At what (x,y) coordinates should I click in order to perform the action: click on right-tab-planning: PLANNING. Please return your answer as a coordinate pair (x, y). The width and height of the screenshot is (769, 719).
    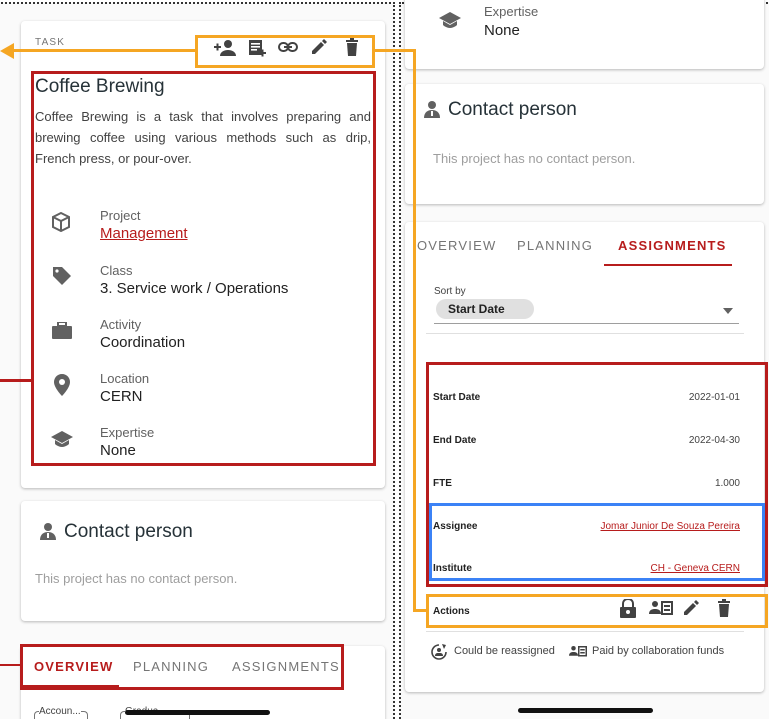
    Looking at the image, I should click on (555, 245).